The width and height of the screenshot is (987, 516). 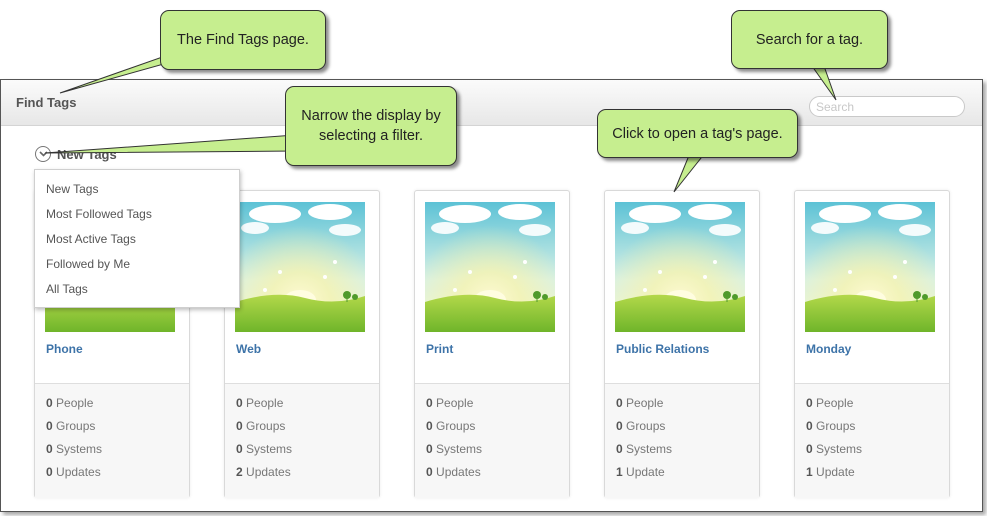 I want to click on tag-name-link: Web, so click(x=248, y=349).